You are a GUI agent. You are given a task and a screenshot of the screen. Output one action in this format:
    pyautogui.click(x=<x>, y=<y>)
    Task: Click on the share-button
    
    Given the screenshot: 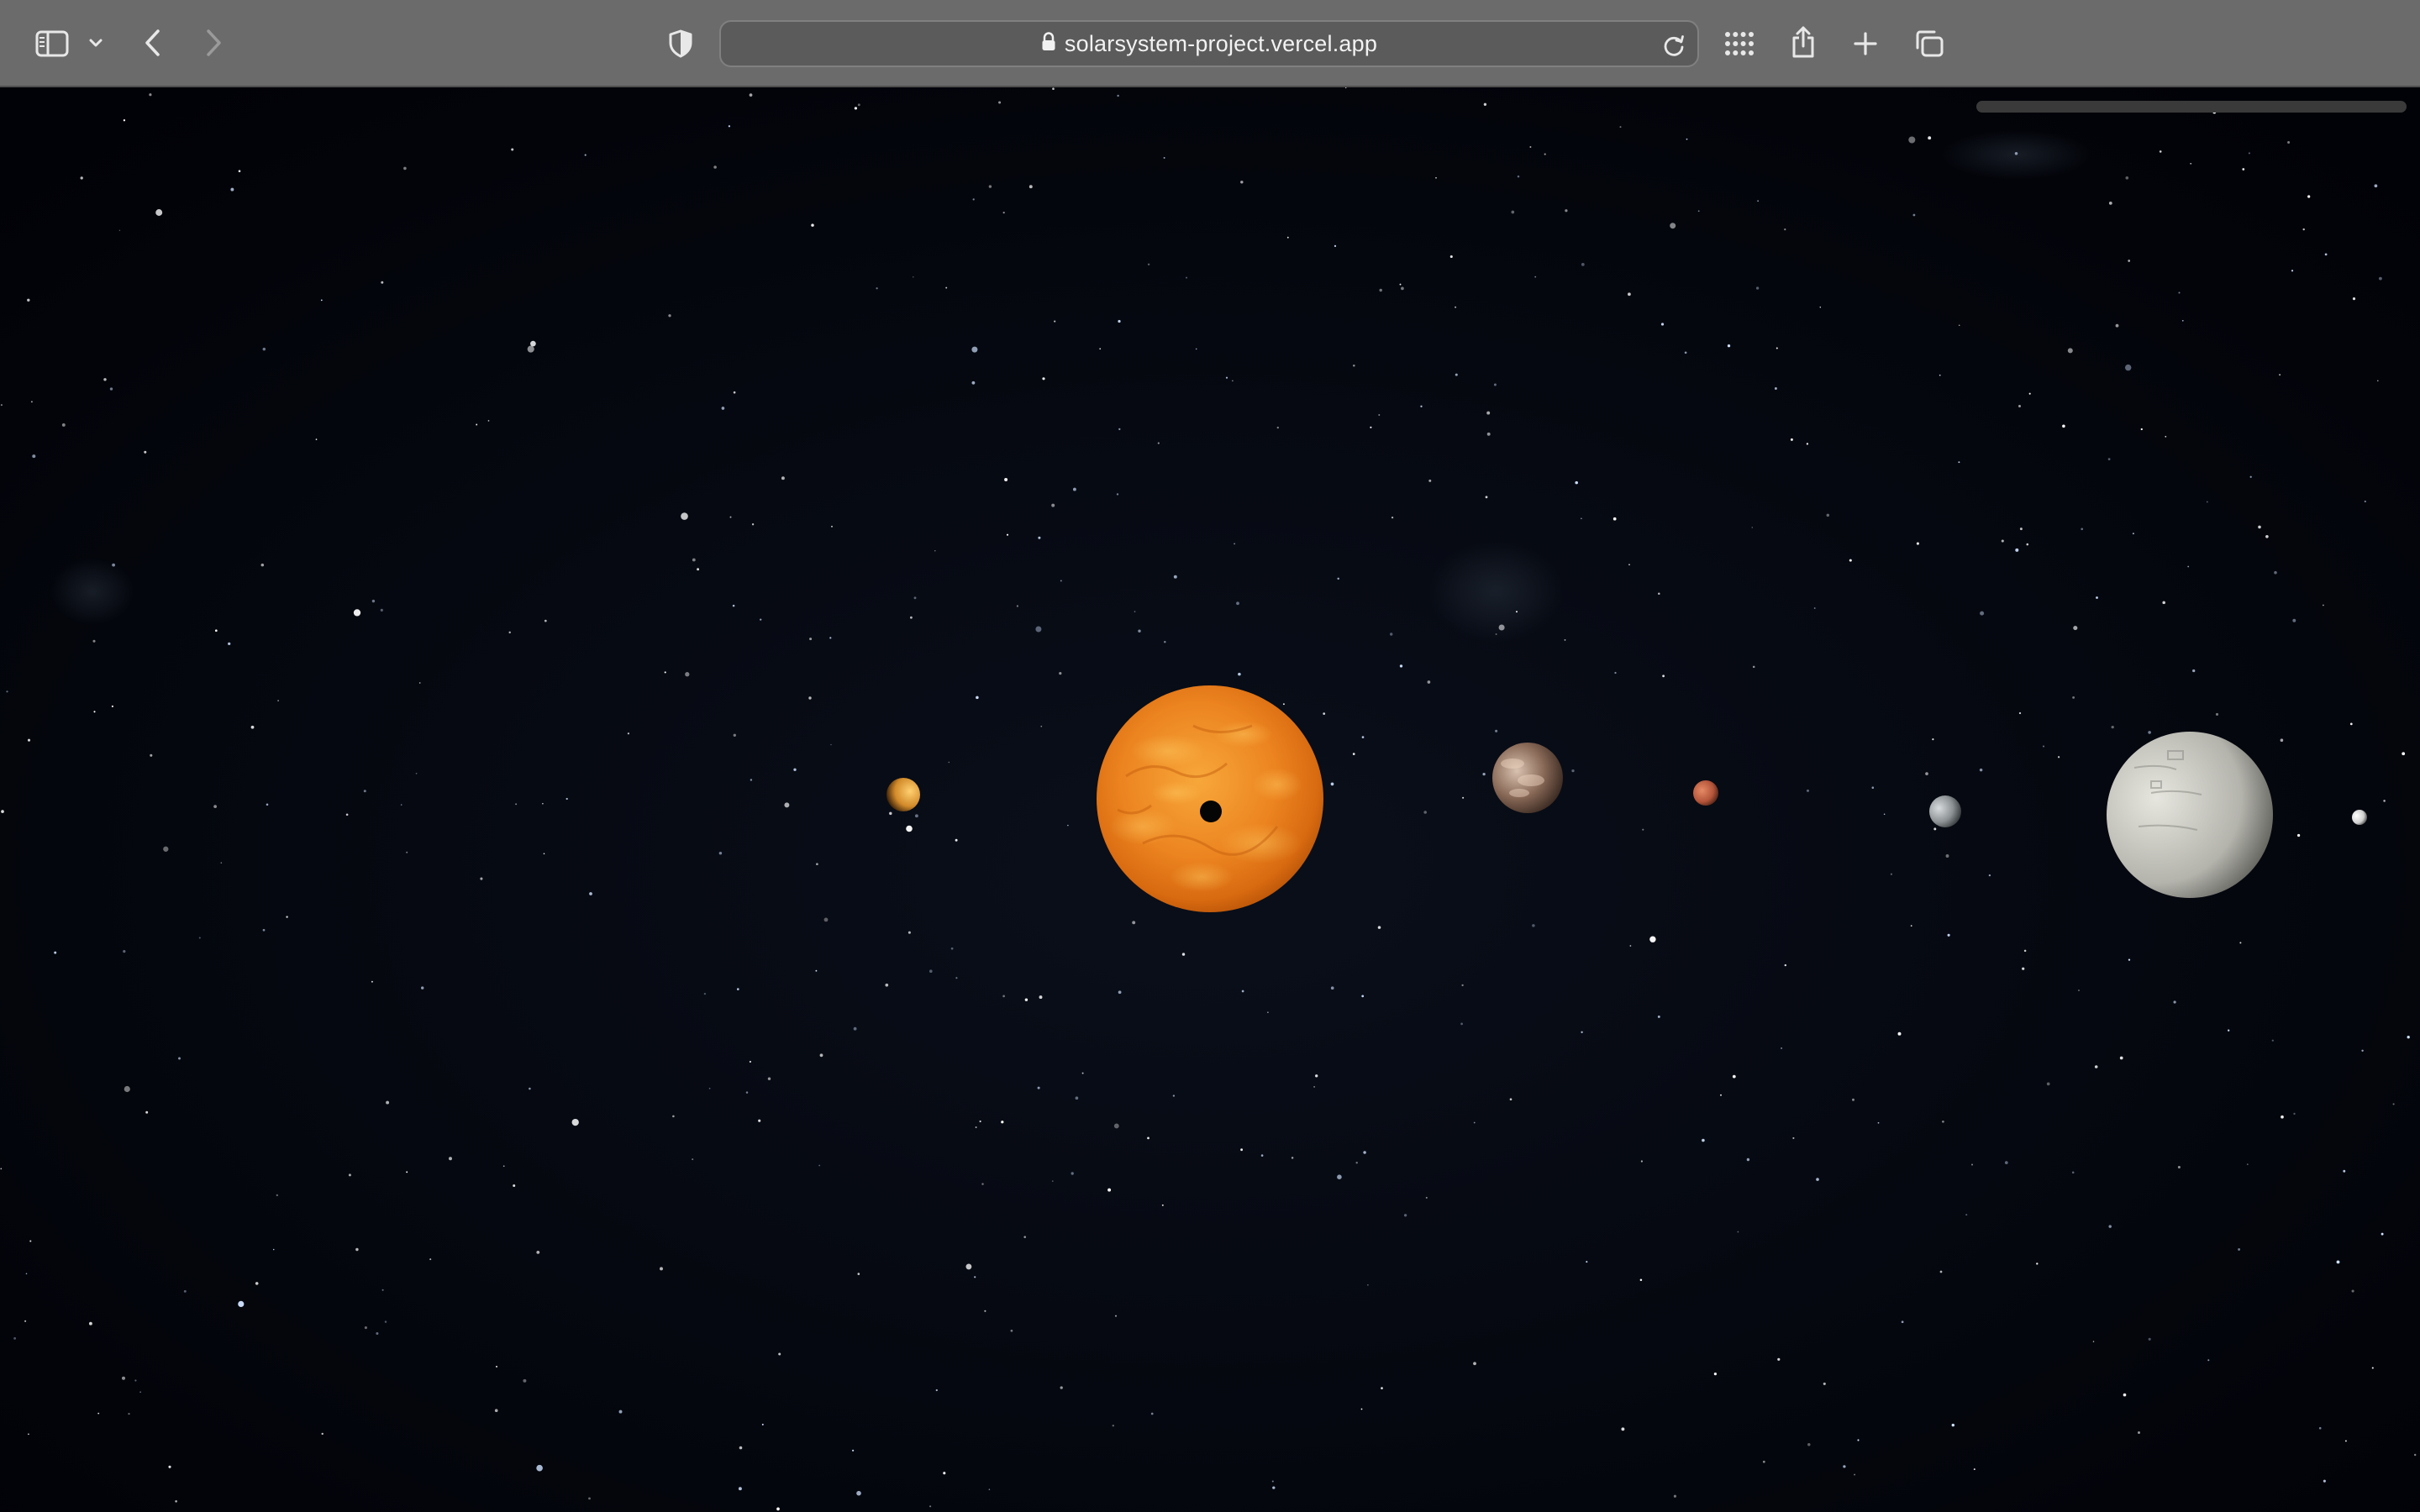 What is the action you would take?
    pyautogui.click(x=1803, y=42)
    